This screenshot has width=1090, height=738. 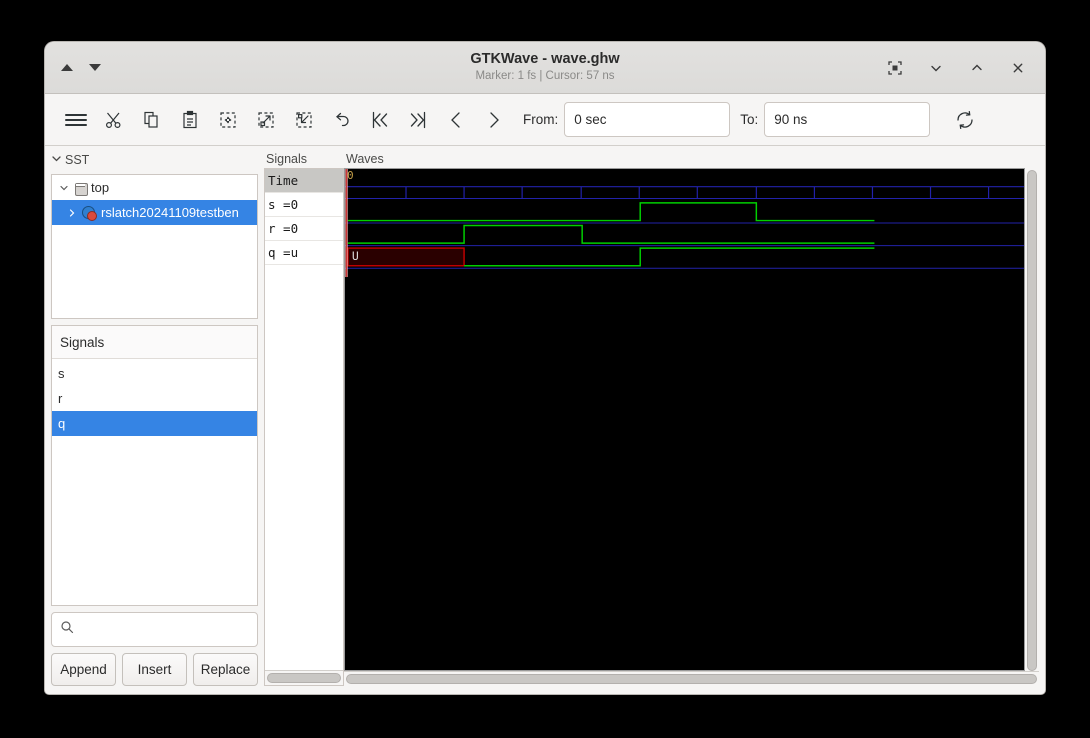 I want to click on tree-node-rslatch: rslatch20241109testben, so click(x=154, y=212).